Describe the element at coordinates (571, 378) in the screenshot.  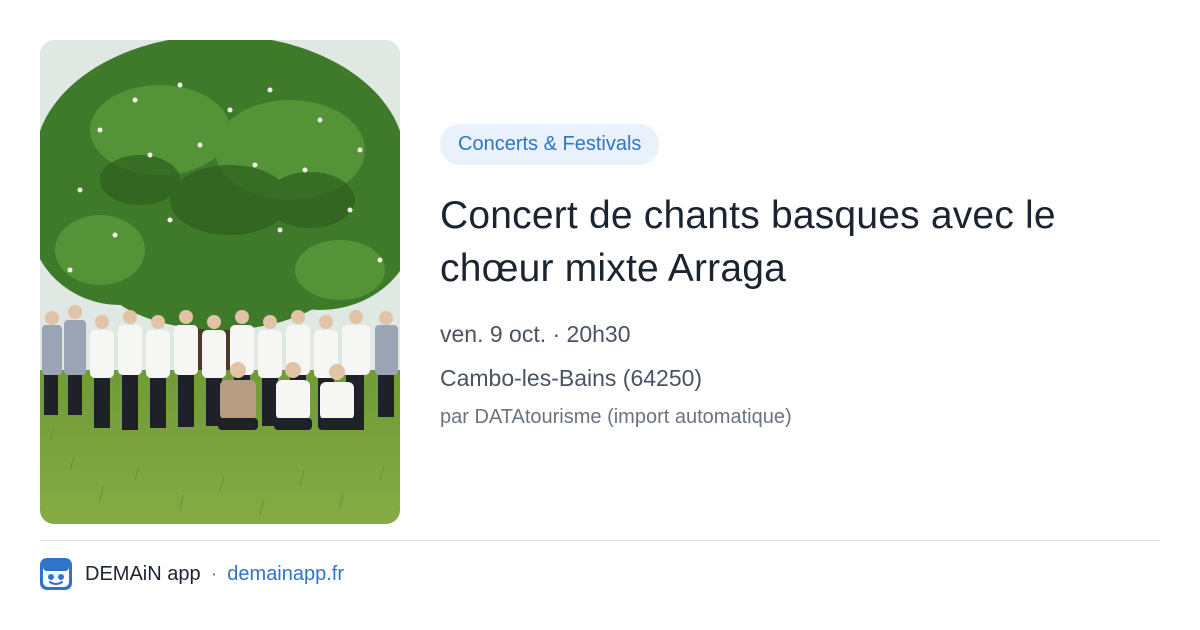
I see `event-location: Cambo-les-Bains (64250)` at that location.